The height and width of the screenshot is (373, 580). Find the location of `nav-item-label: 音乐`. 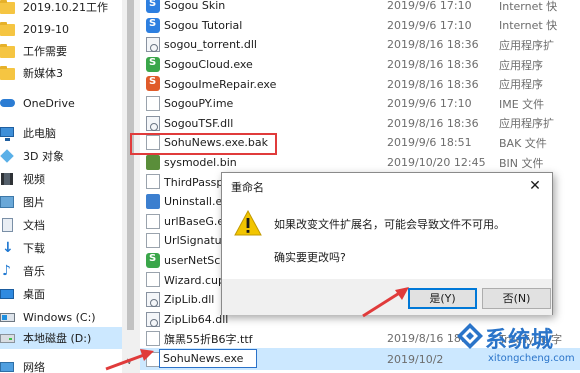

nav-item-label: 音乐 is located at coordinates (34, 271).